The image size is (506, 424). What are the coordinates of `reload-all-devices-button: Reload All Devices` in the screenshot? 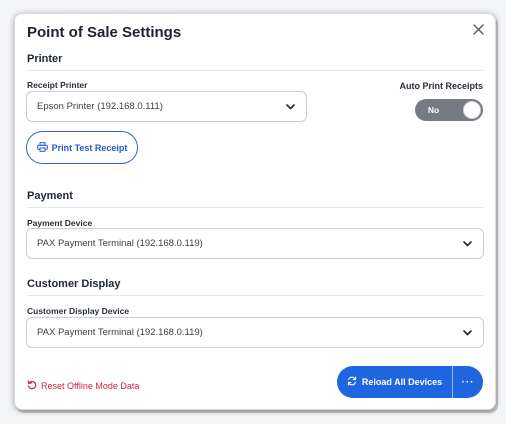 It's located at (394, 382).